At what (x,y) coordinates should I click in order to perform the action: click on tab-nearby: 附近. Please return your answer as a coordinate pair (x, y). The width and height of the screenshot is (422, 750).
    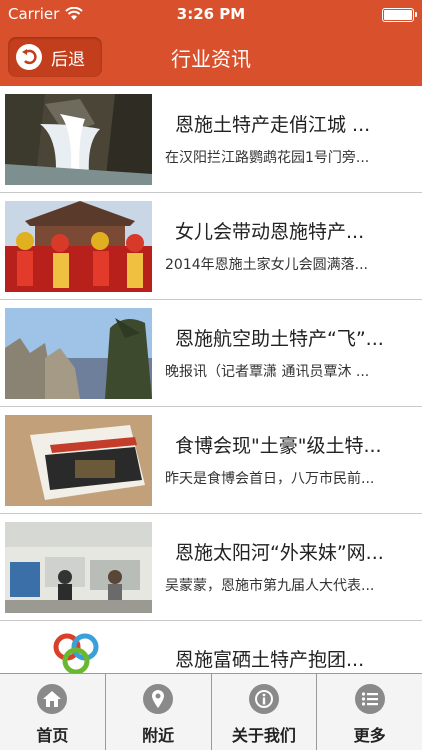
    Looking at the image, I should click on (159, 712).